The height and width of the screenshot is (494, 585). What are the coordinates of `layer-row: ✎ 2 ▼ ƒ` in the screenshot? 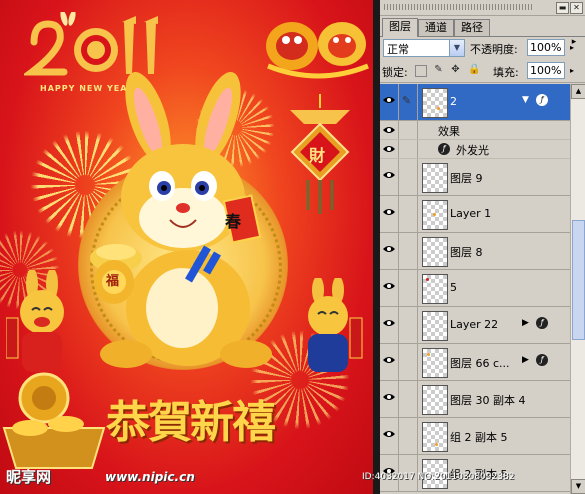 It's located at (475, 102).